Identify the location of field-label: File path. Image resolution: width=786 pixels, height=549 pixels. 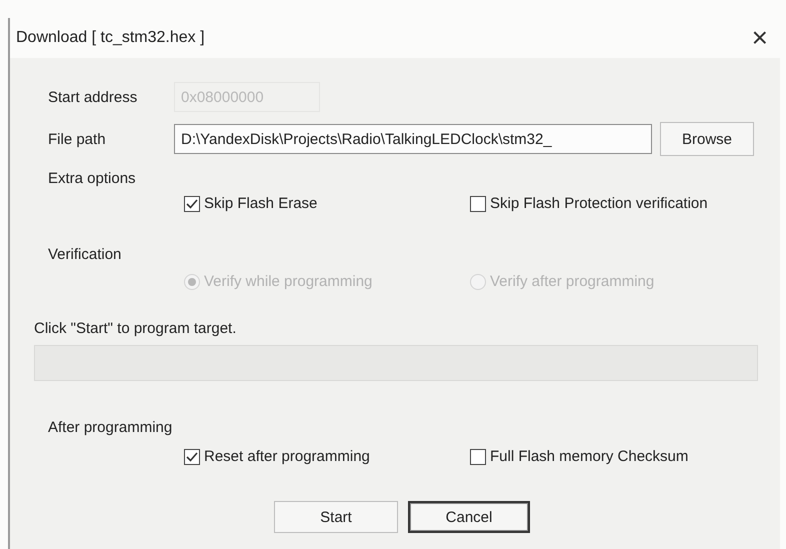
(77, 139).